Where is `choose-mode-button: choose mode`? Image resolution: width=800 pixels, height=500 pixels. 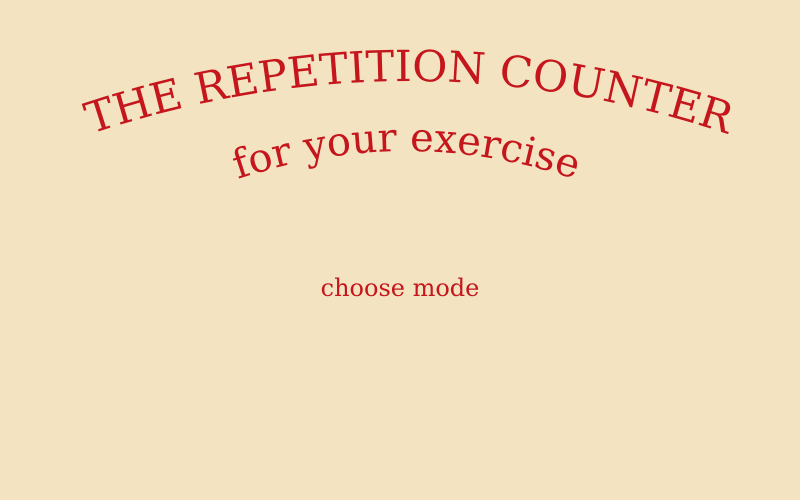
choose-mode-button: choose mode is located at coordinates (400, 288).